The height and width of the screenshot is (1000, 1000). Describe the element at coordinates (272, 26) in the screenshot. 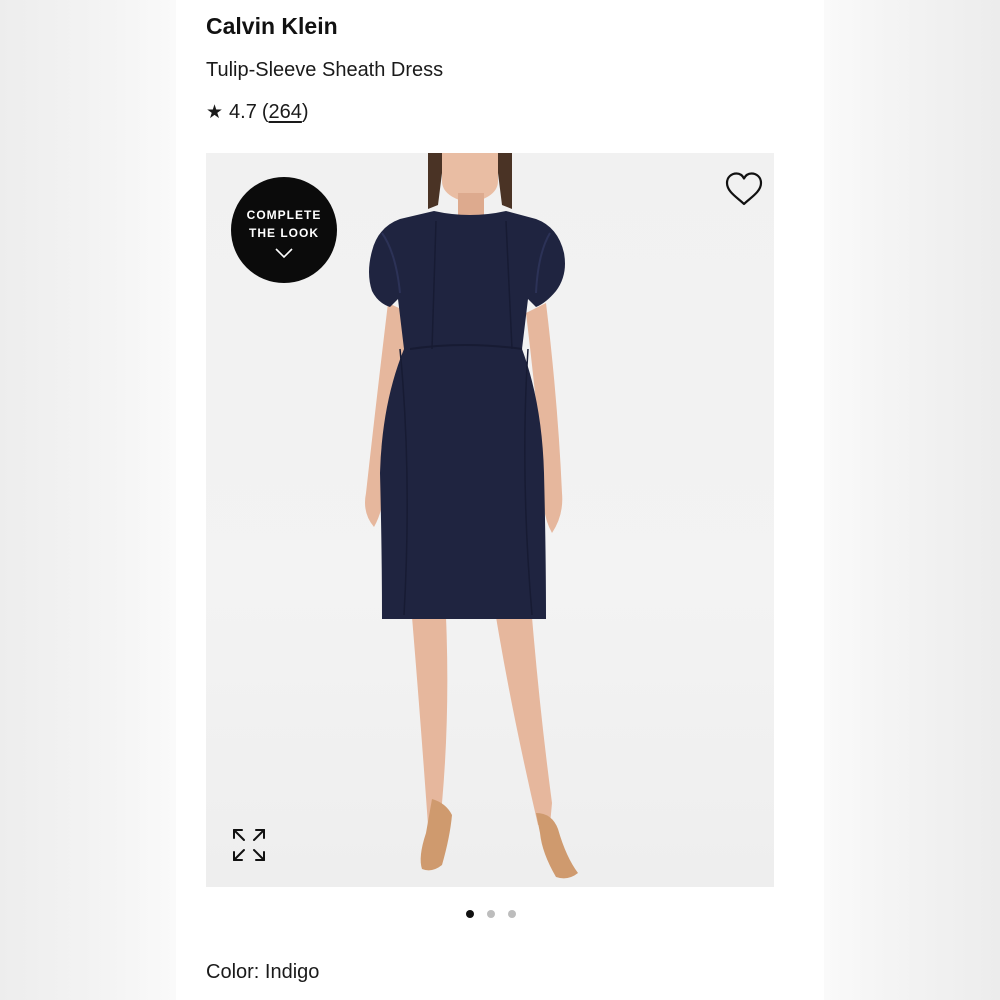

I see `brand-name: Calvin Klein` at that location.